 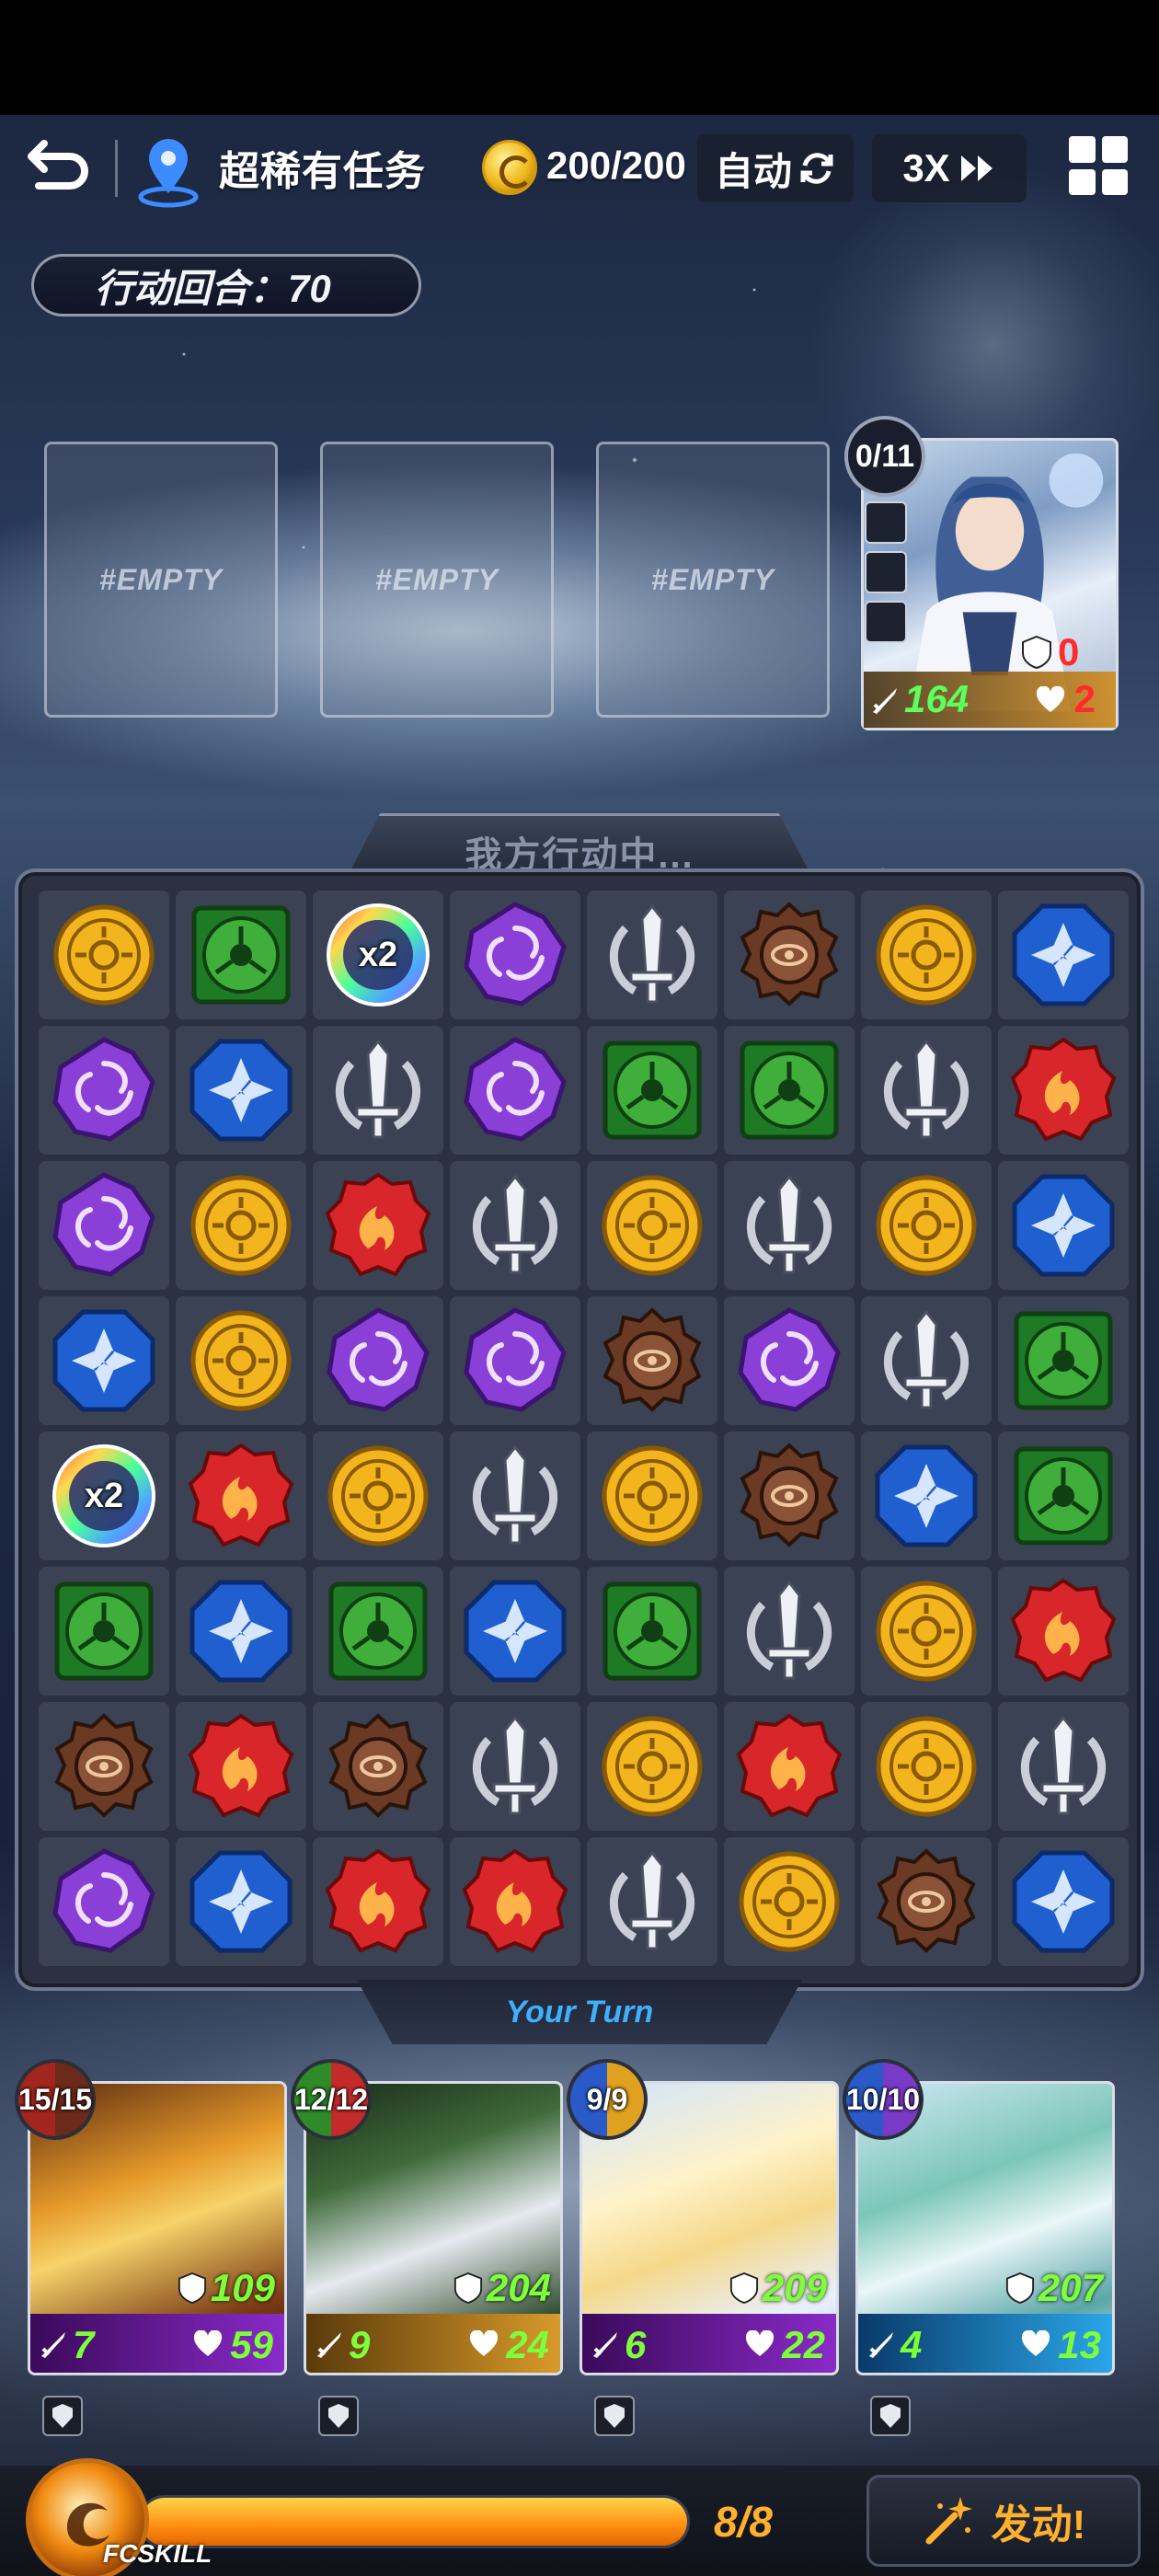 I want to click on enemy-attack: 164, so click(x=937, y=698).